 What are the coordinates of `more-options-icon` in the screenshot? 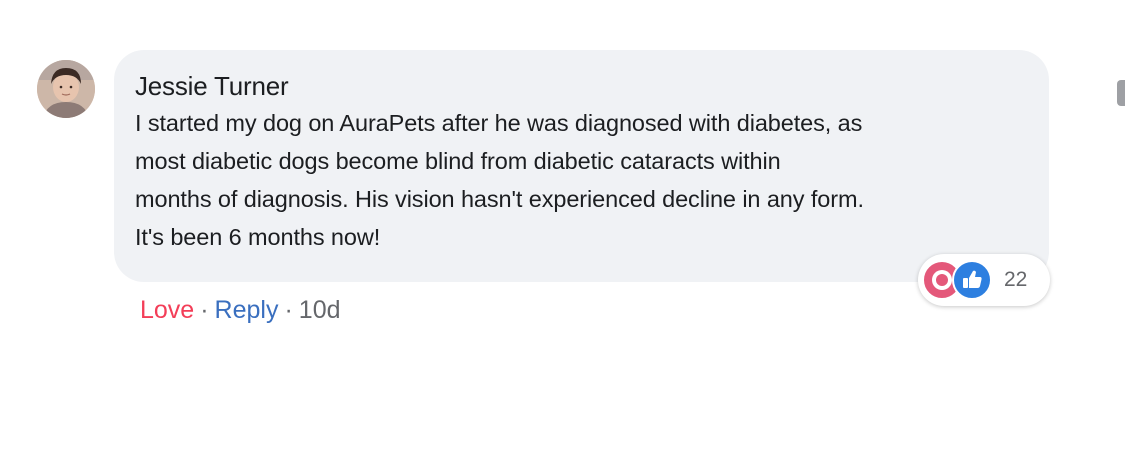 It's located at (1121, 93).